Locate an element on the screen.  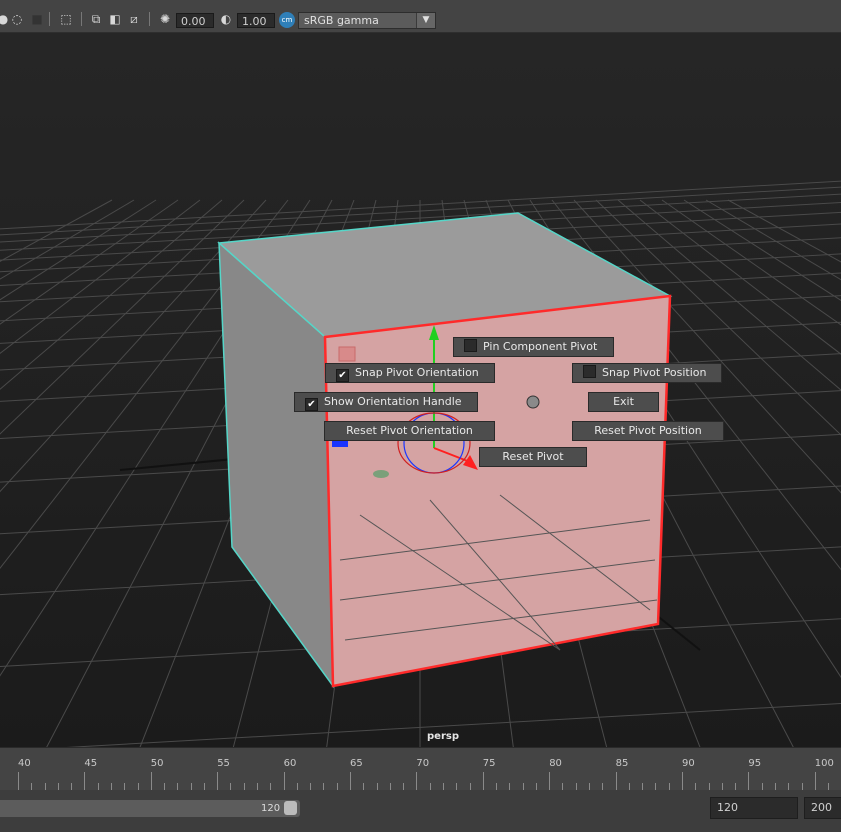
time-slider: 40 45 50 55 60 65 70 75 80 85 90 95 100 is located at coordinates (420, 768).